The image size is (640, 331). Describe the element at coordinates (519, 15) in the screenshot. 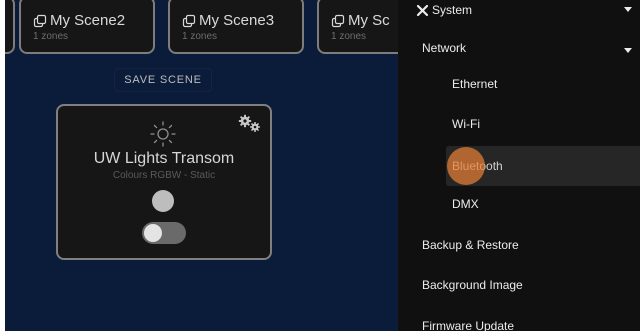

I see `menu-item-system: System` at that location.